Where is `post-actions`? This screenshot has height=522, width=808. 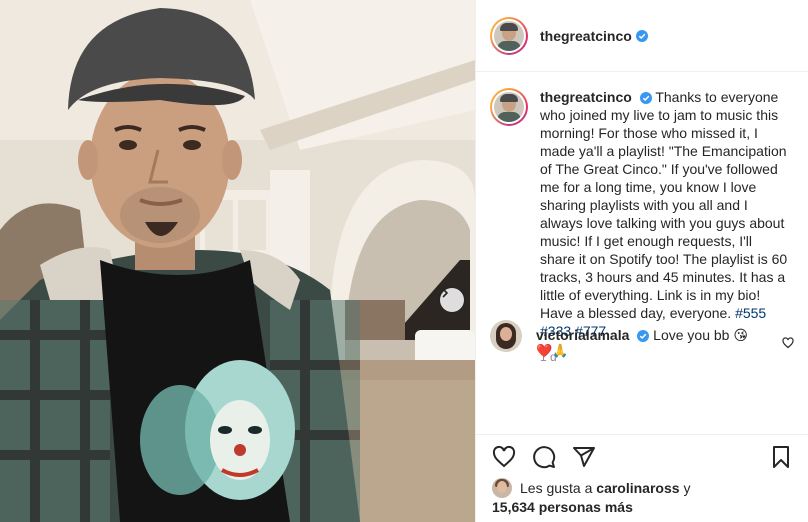 post-actions is located at coordinates (642, 456).